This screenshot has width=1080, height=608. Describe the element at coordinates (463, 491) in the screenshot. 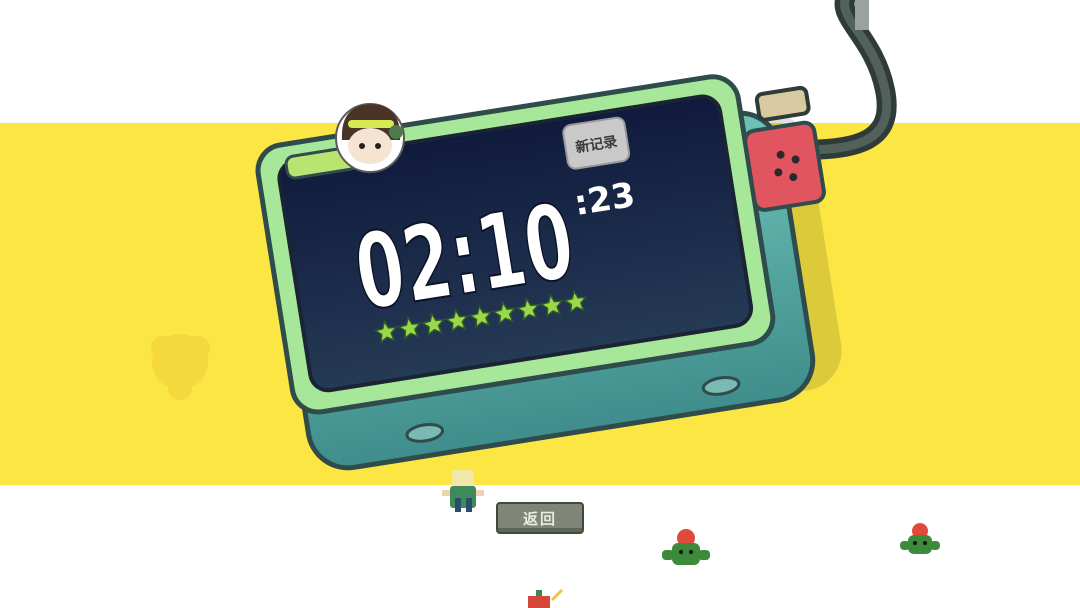

I see `player-character-sprite` at that location.